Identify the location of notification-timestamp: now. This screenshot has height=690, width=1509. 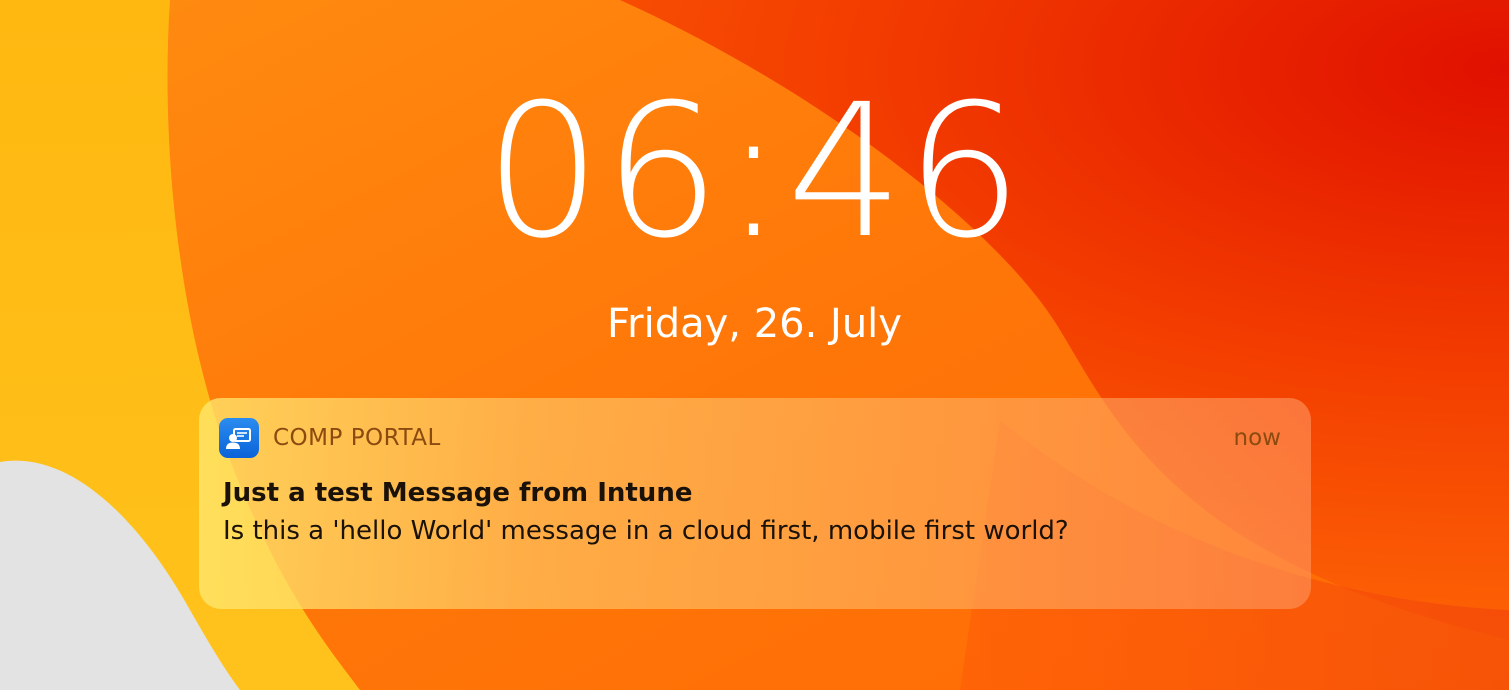
(1257, 438).